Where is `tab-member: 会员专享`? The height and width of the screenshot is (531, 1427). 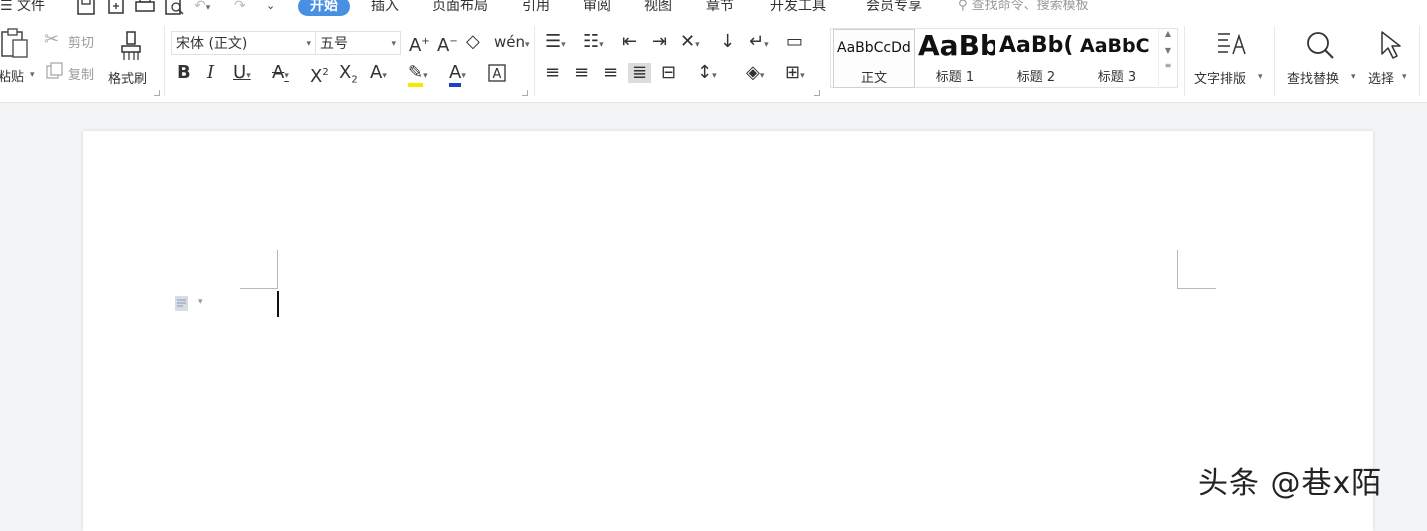 tab-member: 会员专享 is located at coordinates (894, 7).